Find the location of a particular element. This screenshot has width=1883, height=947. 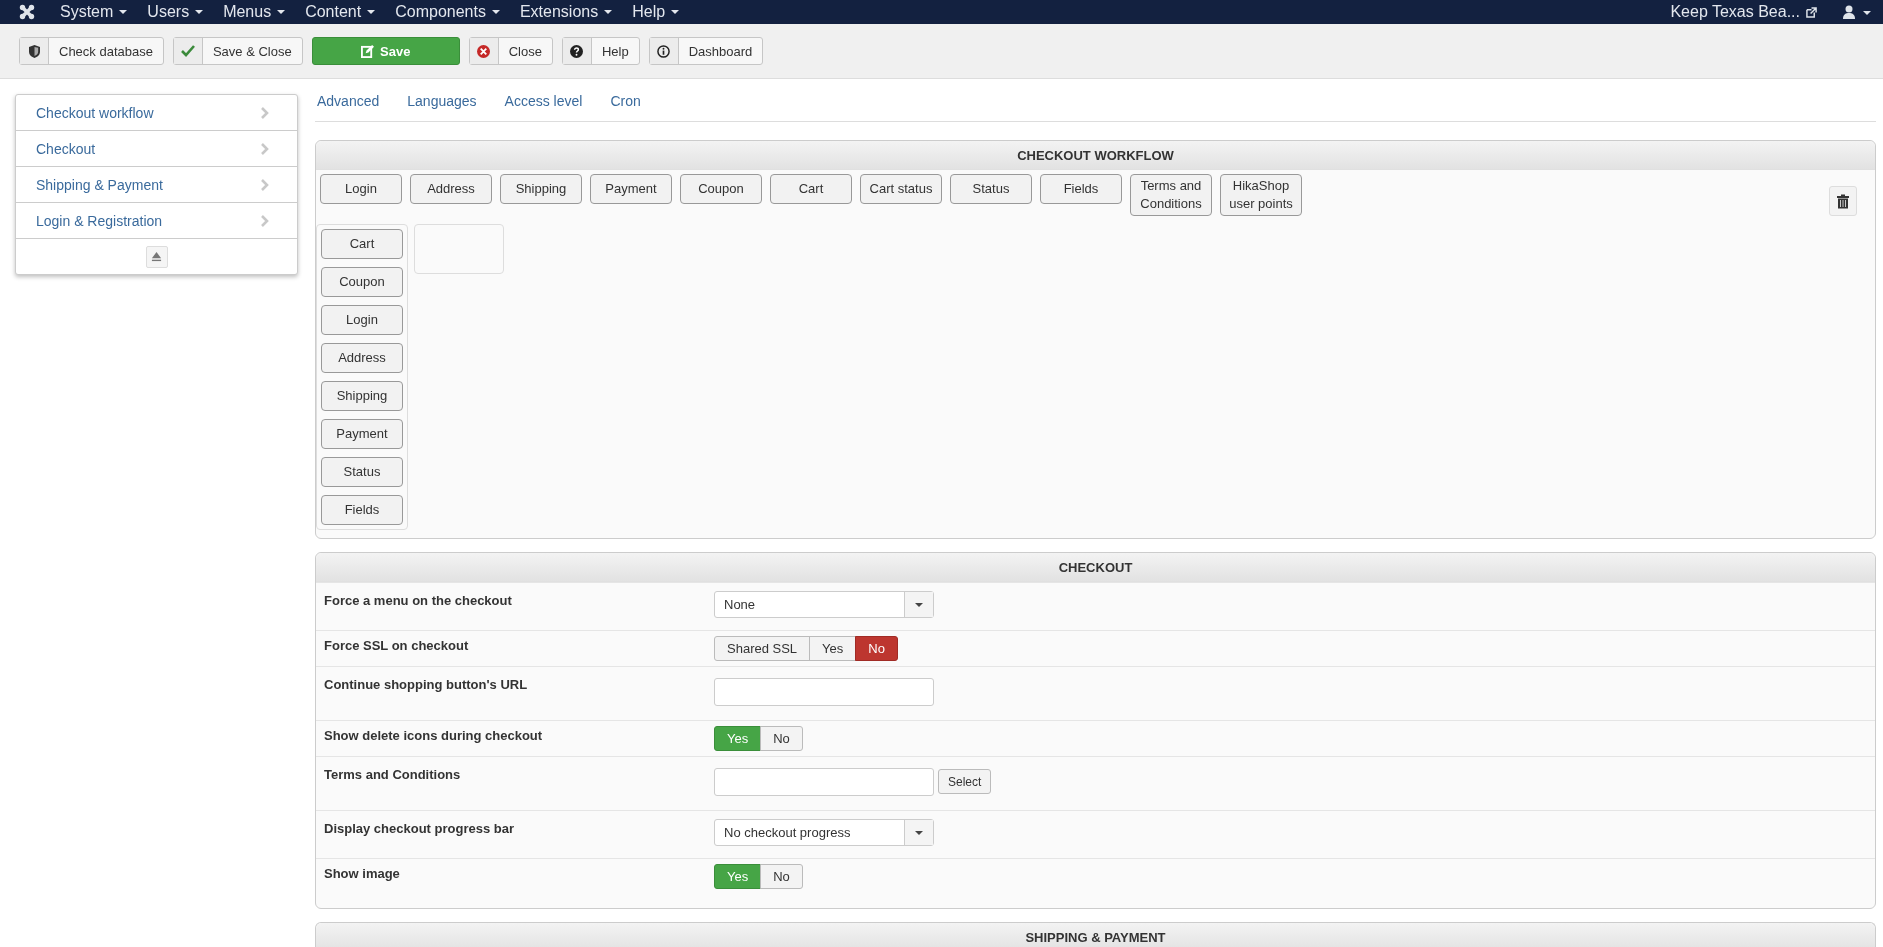

setting-label: Terms and Conditions is located at coordinates (393, 775).